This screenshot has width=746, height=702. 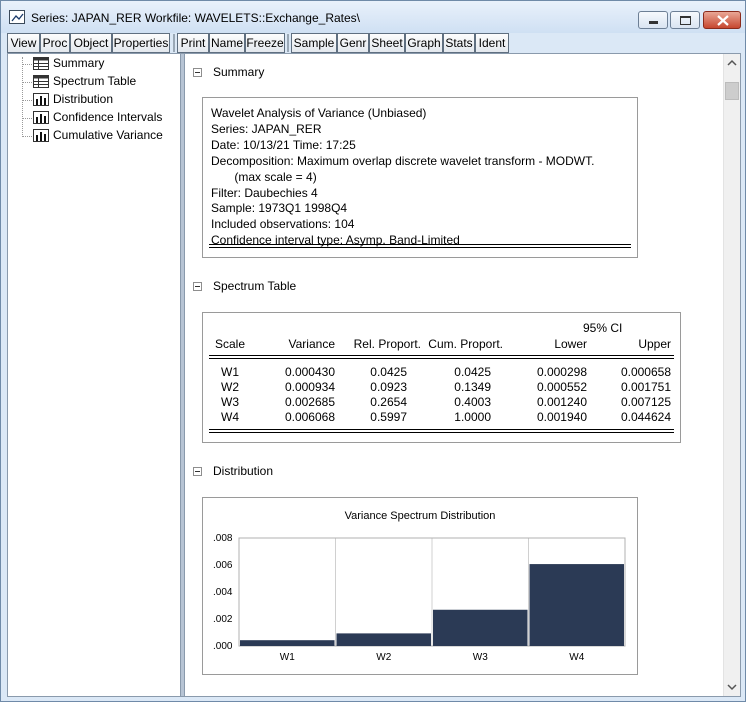 What do you see at coordinates (388, 402) in the screenshot?
I see `table-cell: 0.2654` at bounding box center [388, 402].